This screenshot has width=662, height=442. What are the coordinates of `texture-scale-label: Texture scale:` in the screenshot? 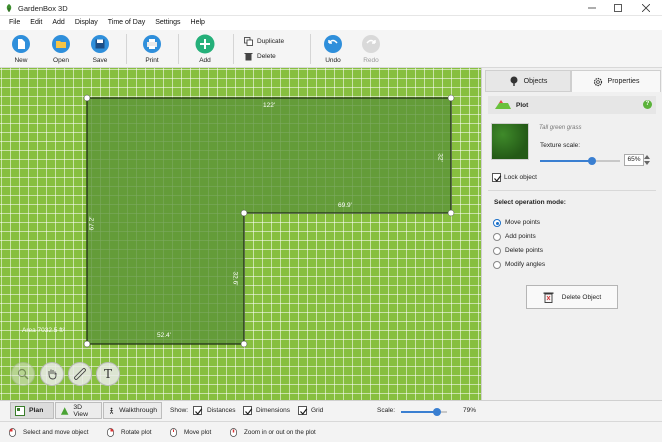 It's located at (560, 145).